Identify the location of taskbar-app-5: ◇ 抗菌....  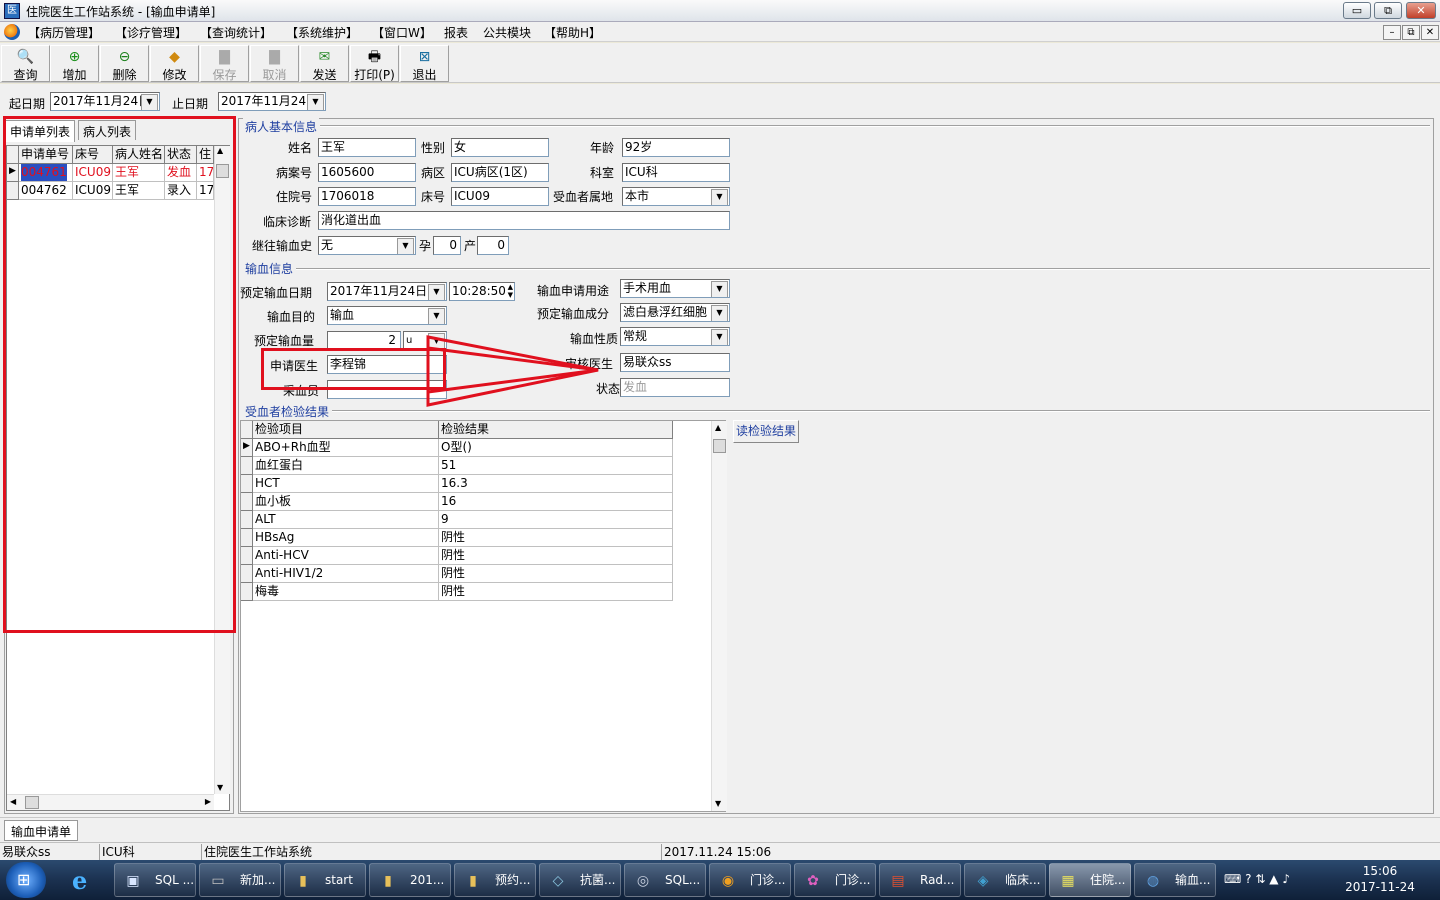
(580, 880).